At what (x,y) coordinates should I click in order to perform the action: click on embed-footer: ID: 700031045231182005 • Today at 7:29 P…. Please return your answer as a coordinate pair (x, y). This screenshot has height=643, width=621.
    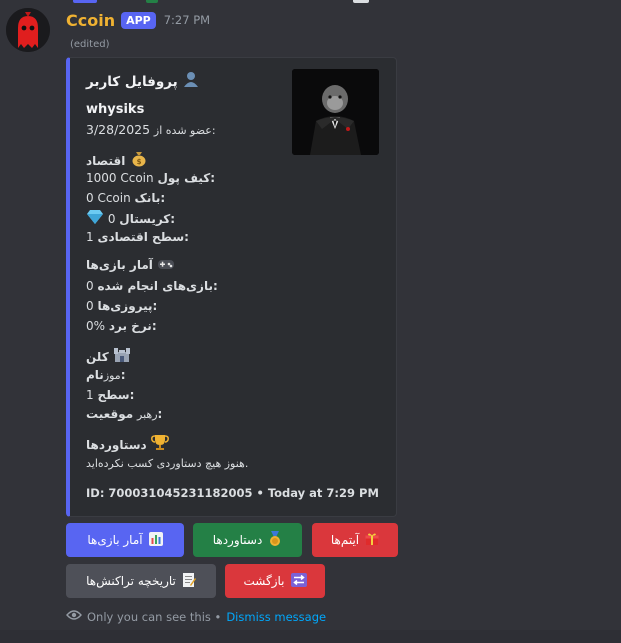
    Looking at the image, I should click on (232, 493).